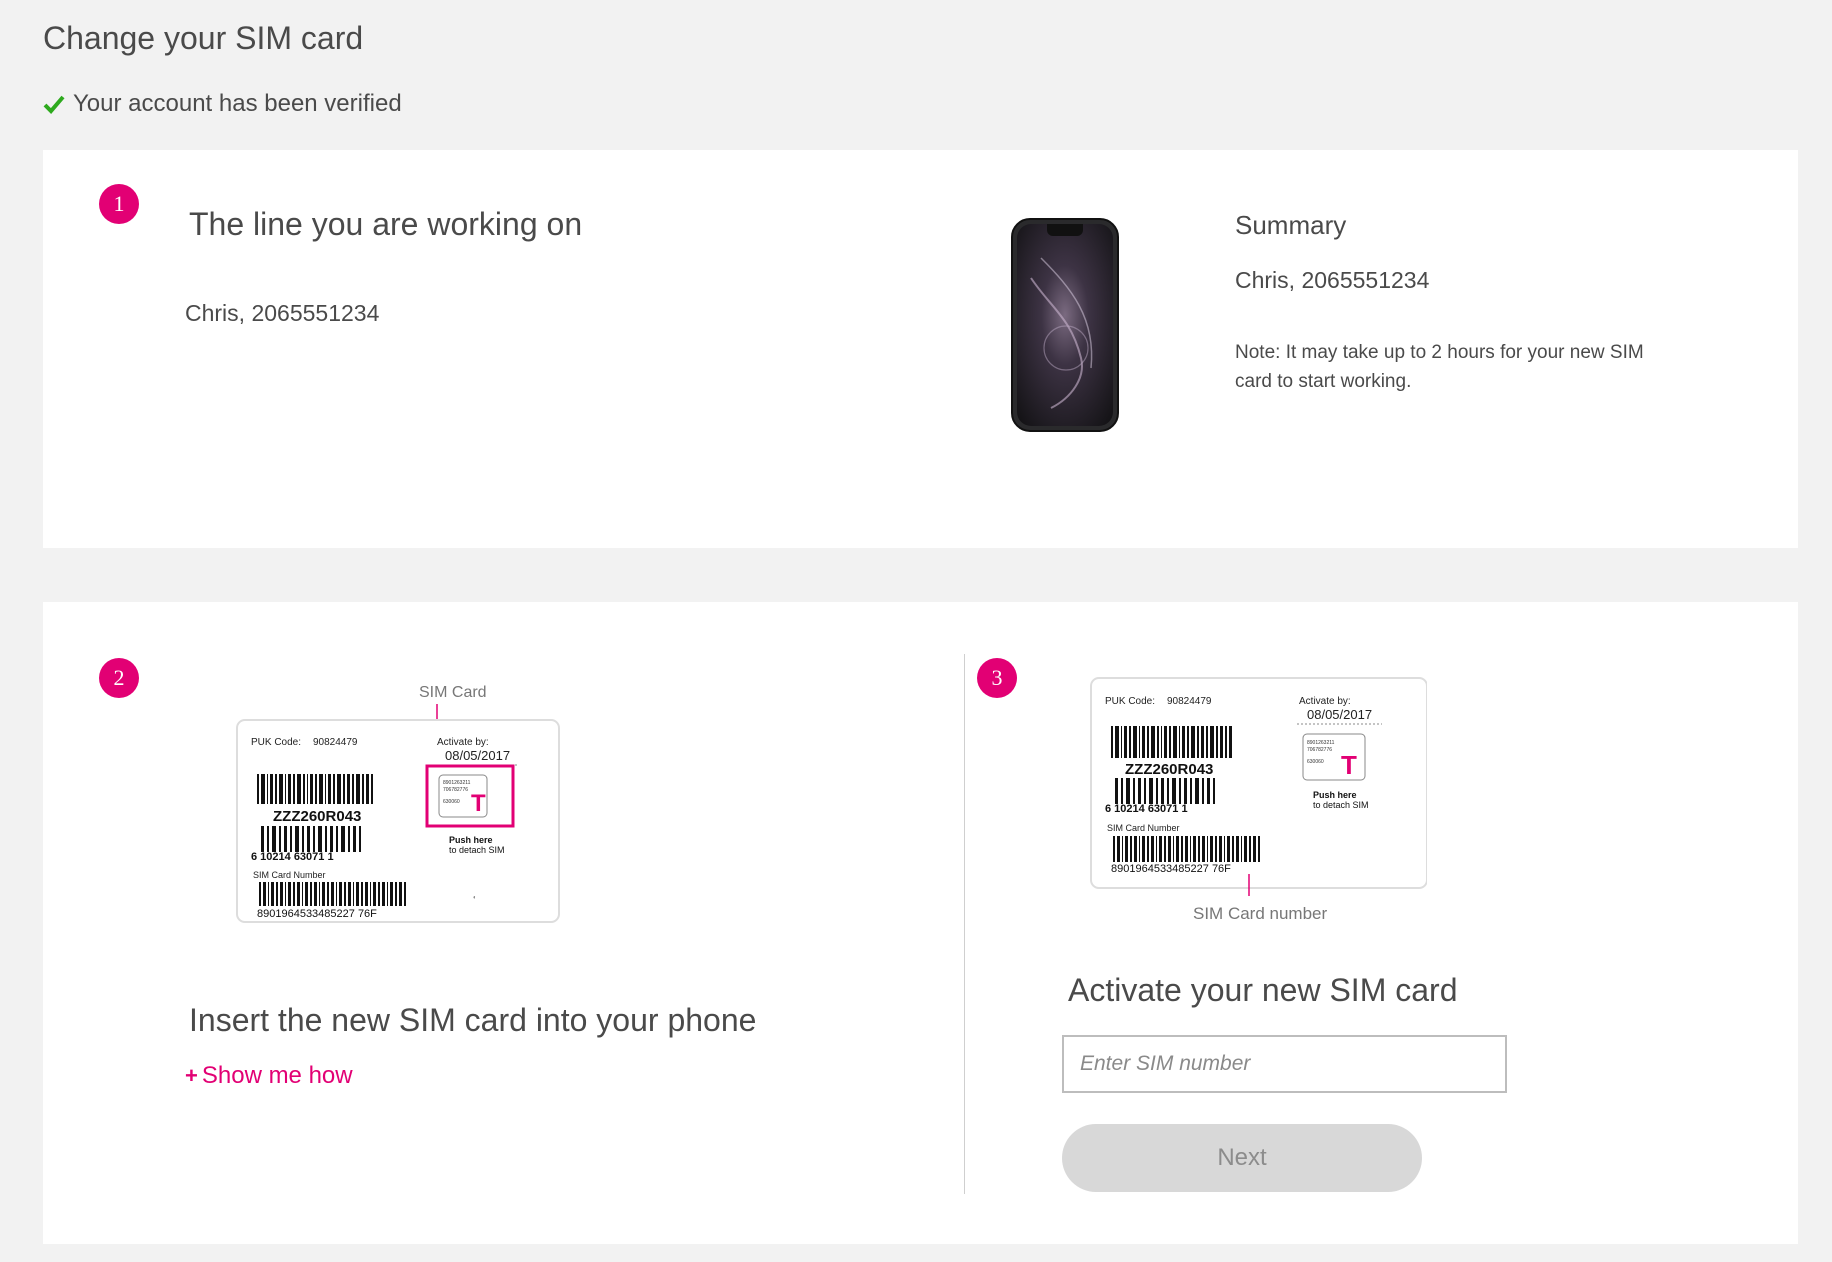  I want to click on show-me-how-link: + Show me how, so click(269, 1076).